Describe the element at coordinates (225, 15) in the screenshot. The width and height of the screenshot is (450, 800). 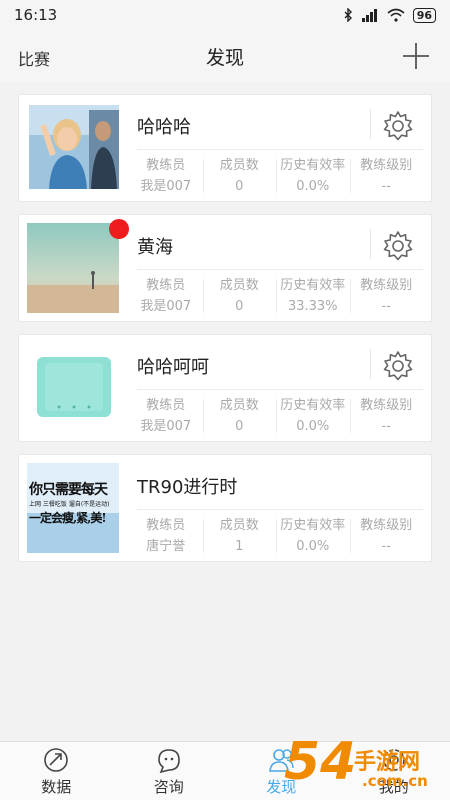
I see `status-bar: 16:13 96` at that location.